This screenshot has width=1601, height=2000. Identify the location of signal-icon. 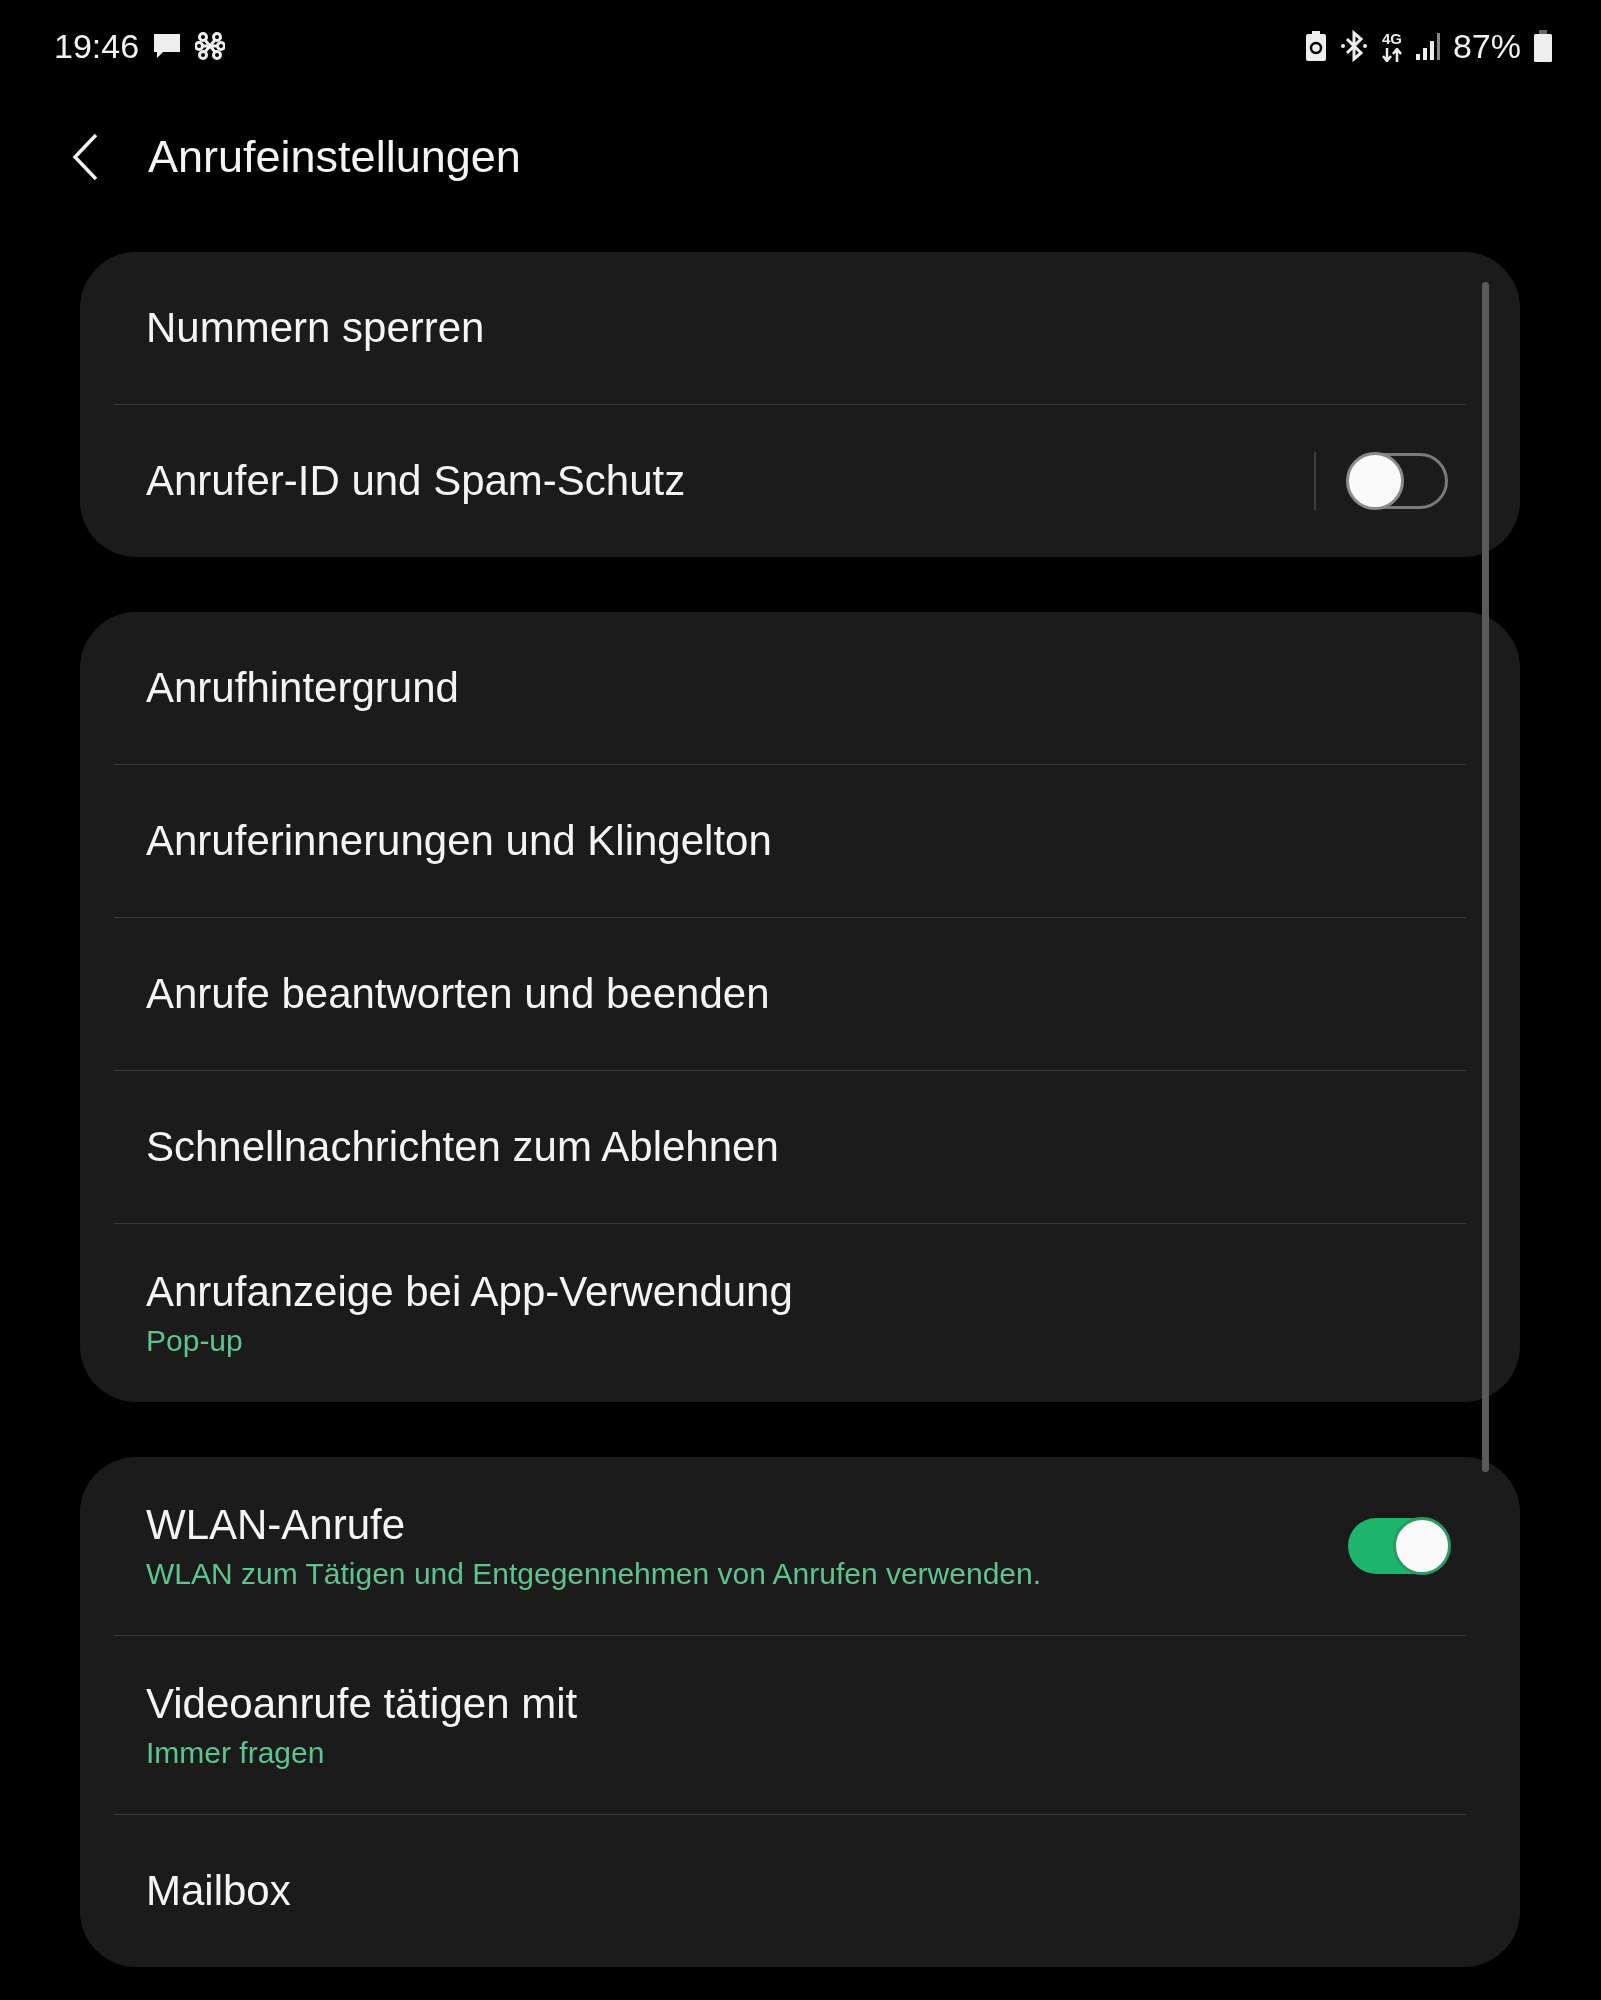
(1427, 46).